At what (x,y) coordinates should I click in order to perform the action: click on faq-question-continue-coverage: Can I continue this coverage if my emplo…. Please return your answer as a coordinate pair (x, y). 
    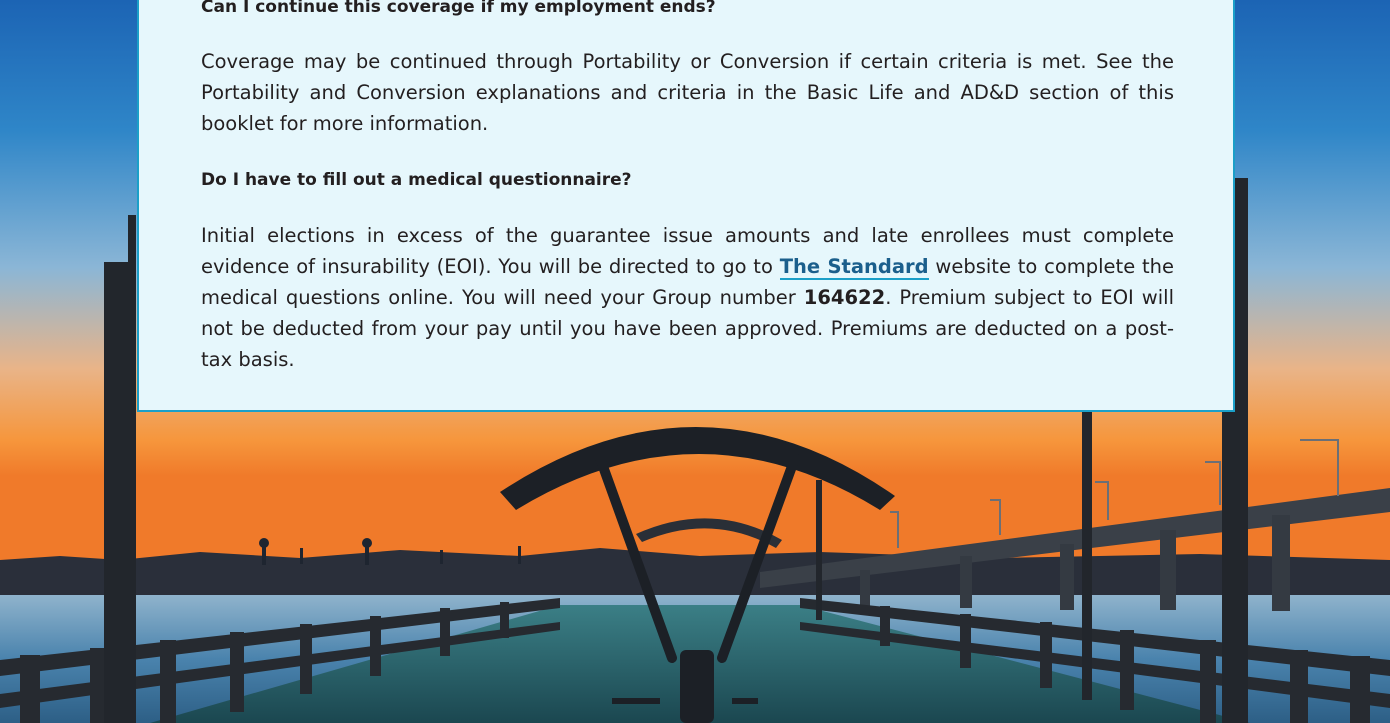
    Looking at the image, I should click on (458, 8).